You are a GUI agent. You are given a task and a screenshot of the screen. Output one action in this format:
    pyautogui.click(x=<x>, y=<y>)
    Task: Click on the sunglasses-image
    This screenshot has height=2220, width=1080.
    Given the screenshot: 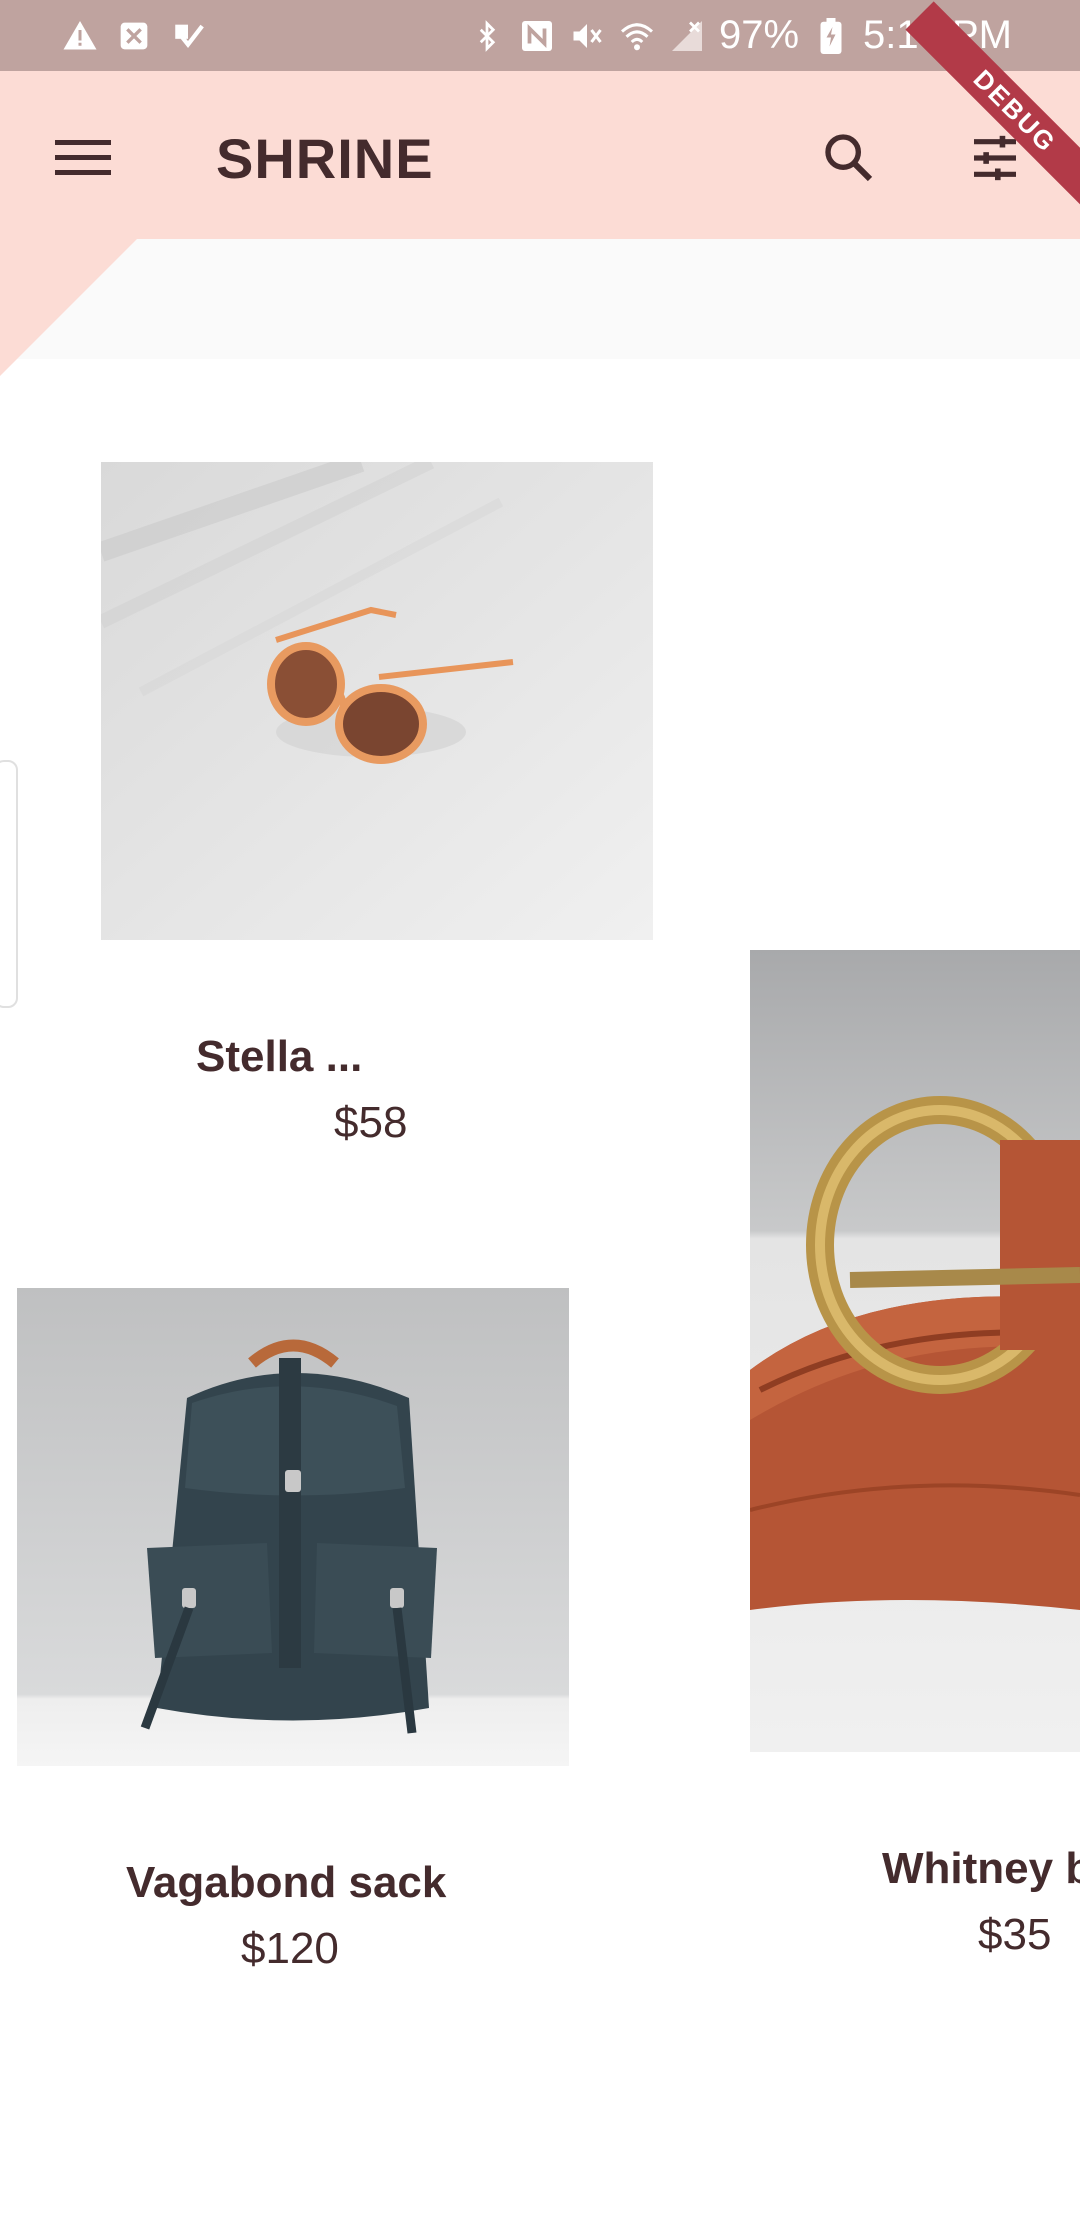 What is the action you would take?
    pyautogui.click(x=377, y=701)
    